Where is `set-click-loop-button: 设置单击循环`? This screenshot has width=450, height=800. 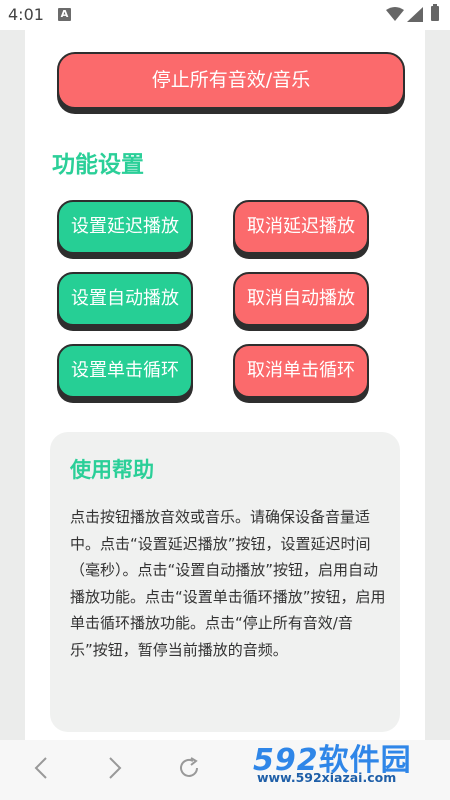 set-click-loop-button: 设置单击循环 is located at coordinates (125, 371).